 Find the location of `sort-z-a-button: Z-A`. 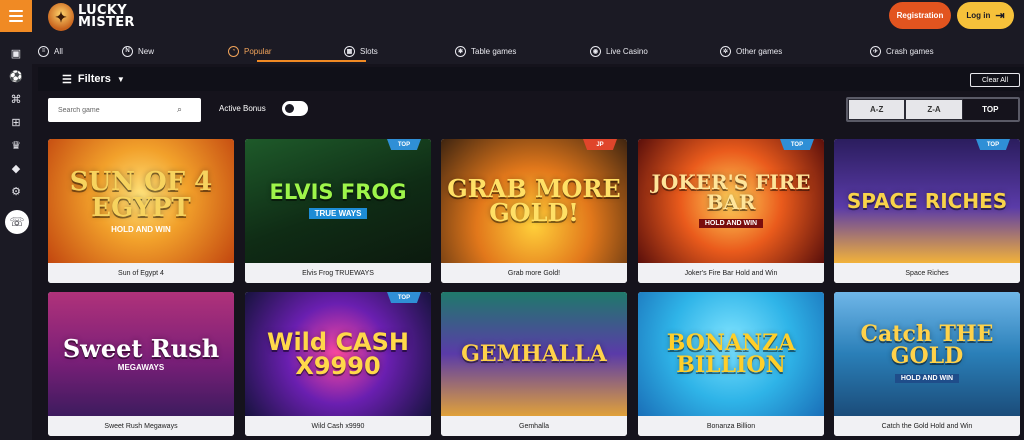

sort-z-a-button: Z-A is located at coordinates (934, 109).